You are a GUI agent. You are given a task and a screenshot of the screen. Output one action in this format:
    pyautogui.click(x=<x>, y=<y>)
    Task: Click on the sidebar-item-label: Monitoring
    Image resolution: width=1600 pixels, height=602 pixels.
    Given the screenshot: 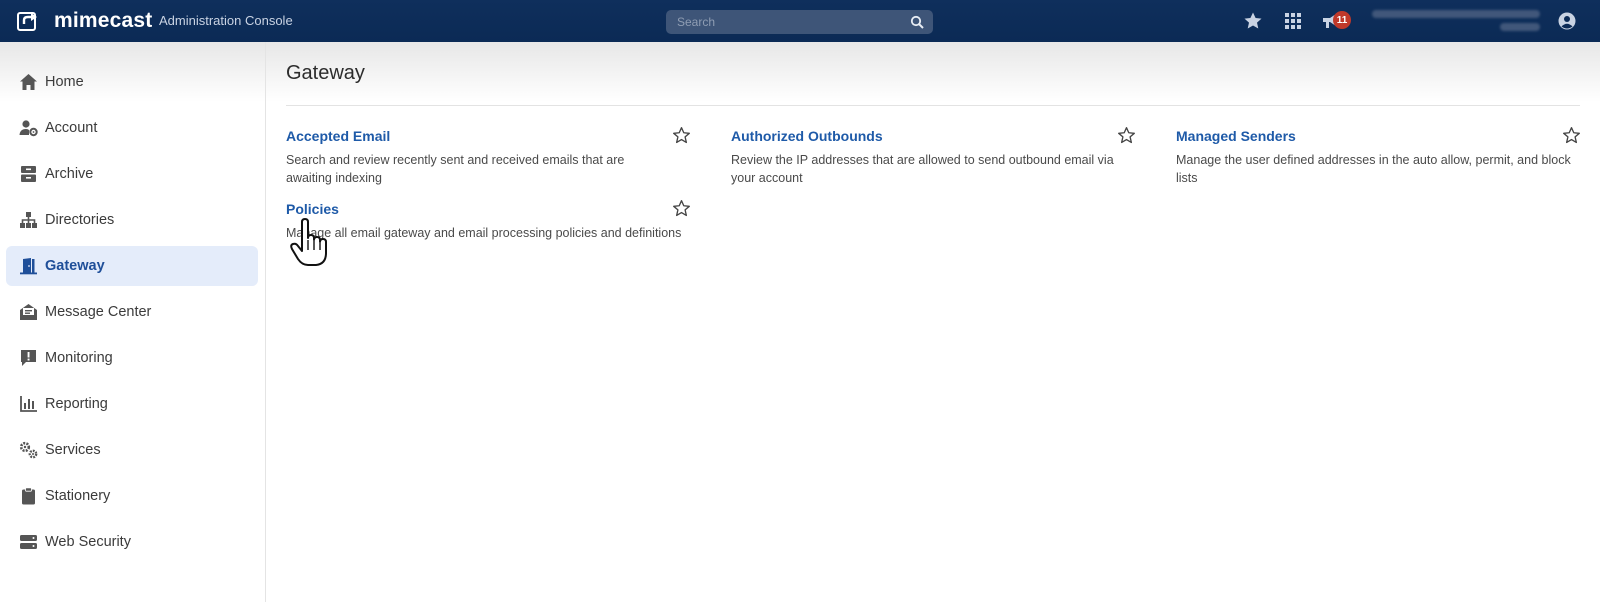 What is the action you would take?
    pyautogui.click(x=79, y=358)
    